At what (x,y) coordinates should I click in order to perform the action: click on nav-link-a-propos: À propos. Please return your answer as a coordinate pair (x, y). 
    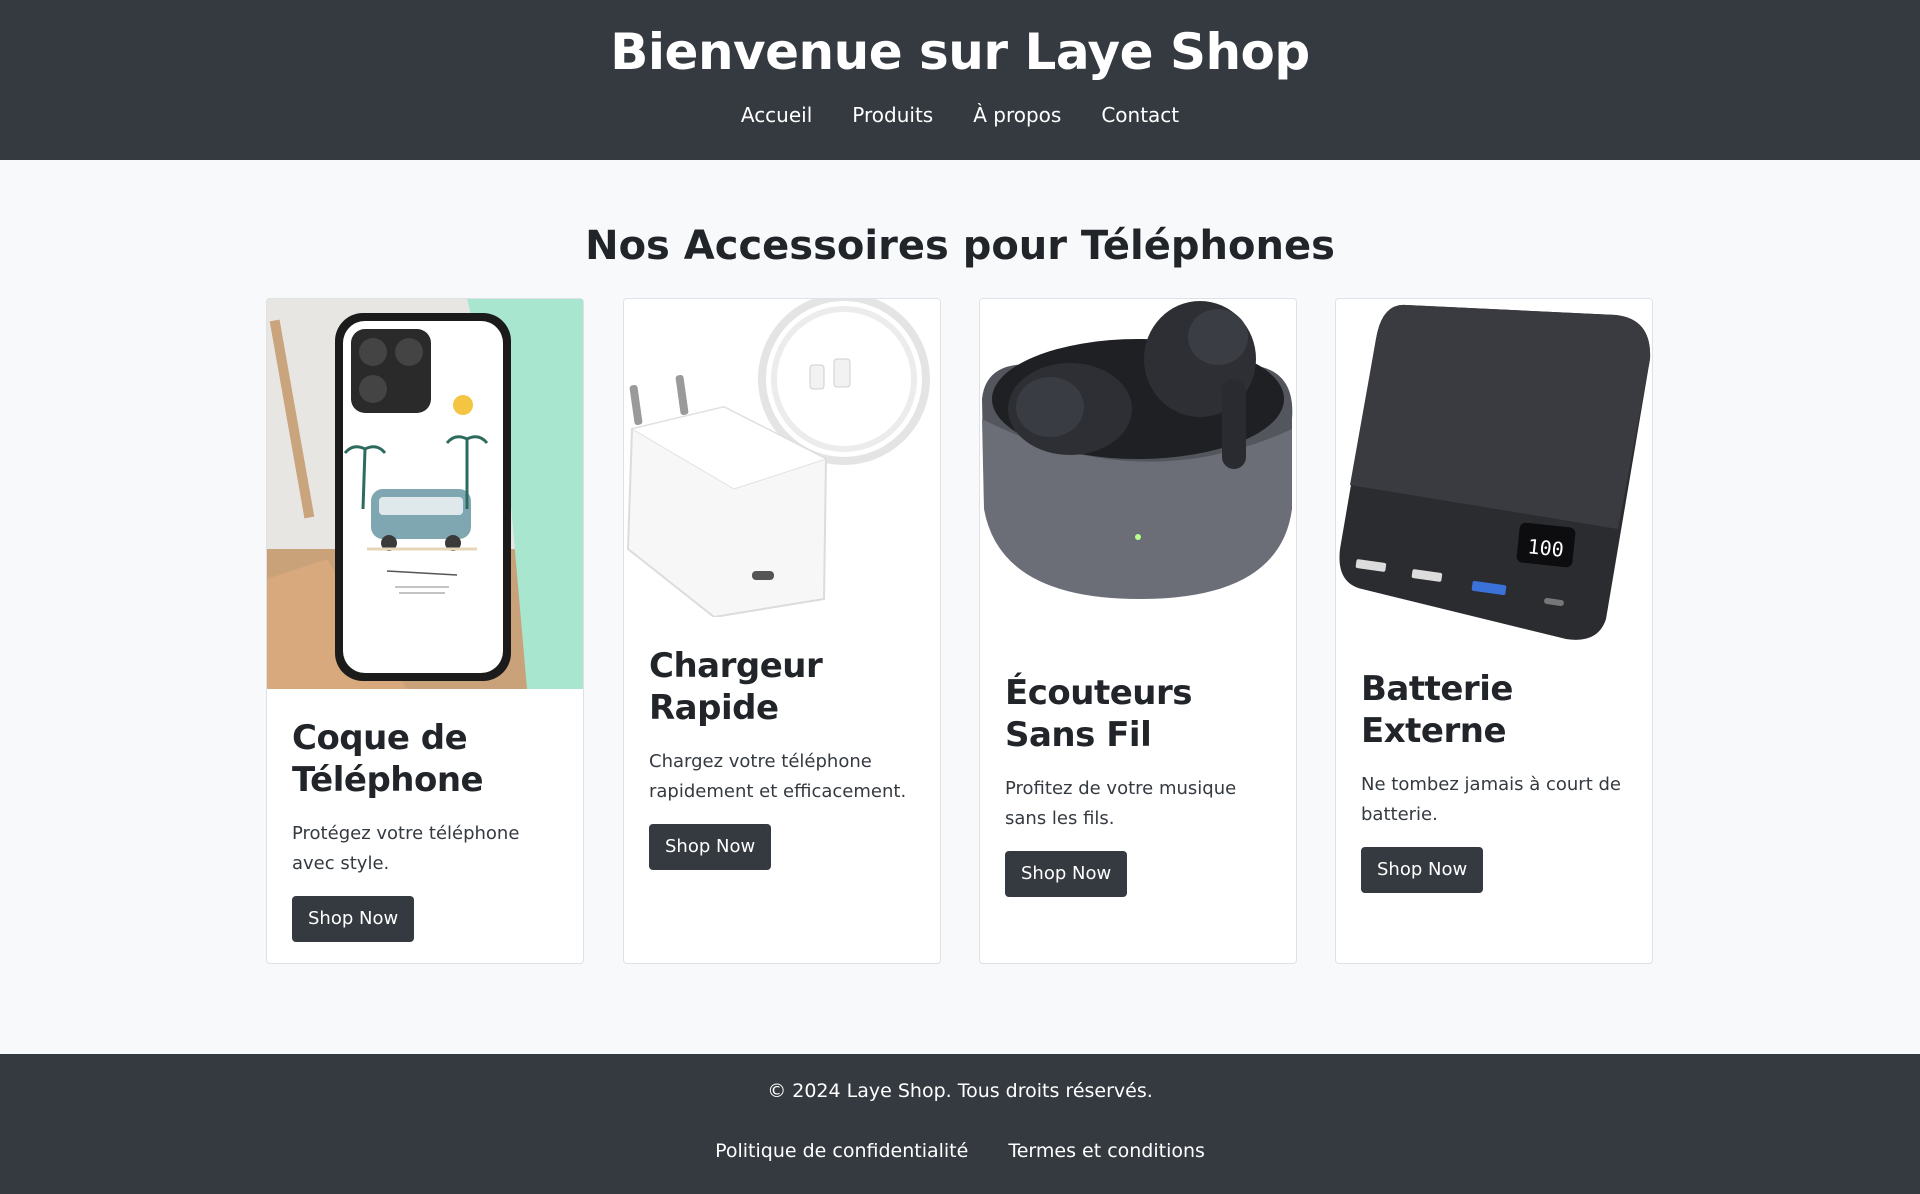
    Looking at the image, I should click on (1017, 115).